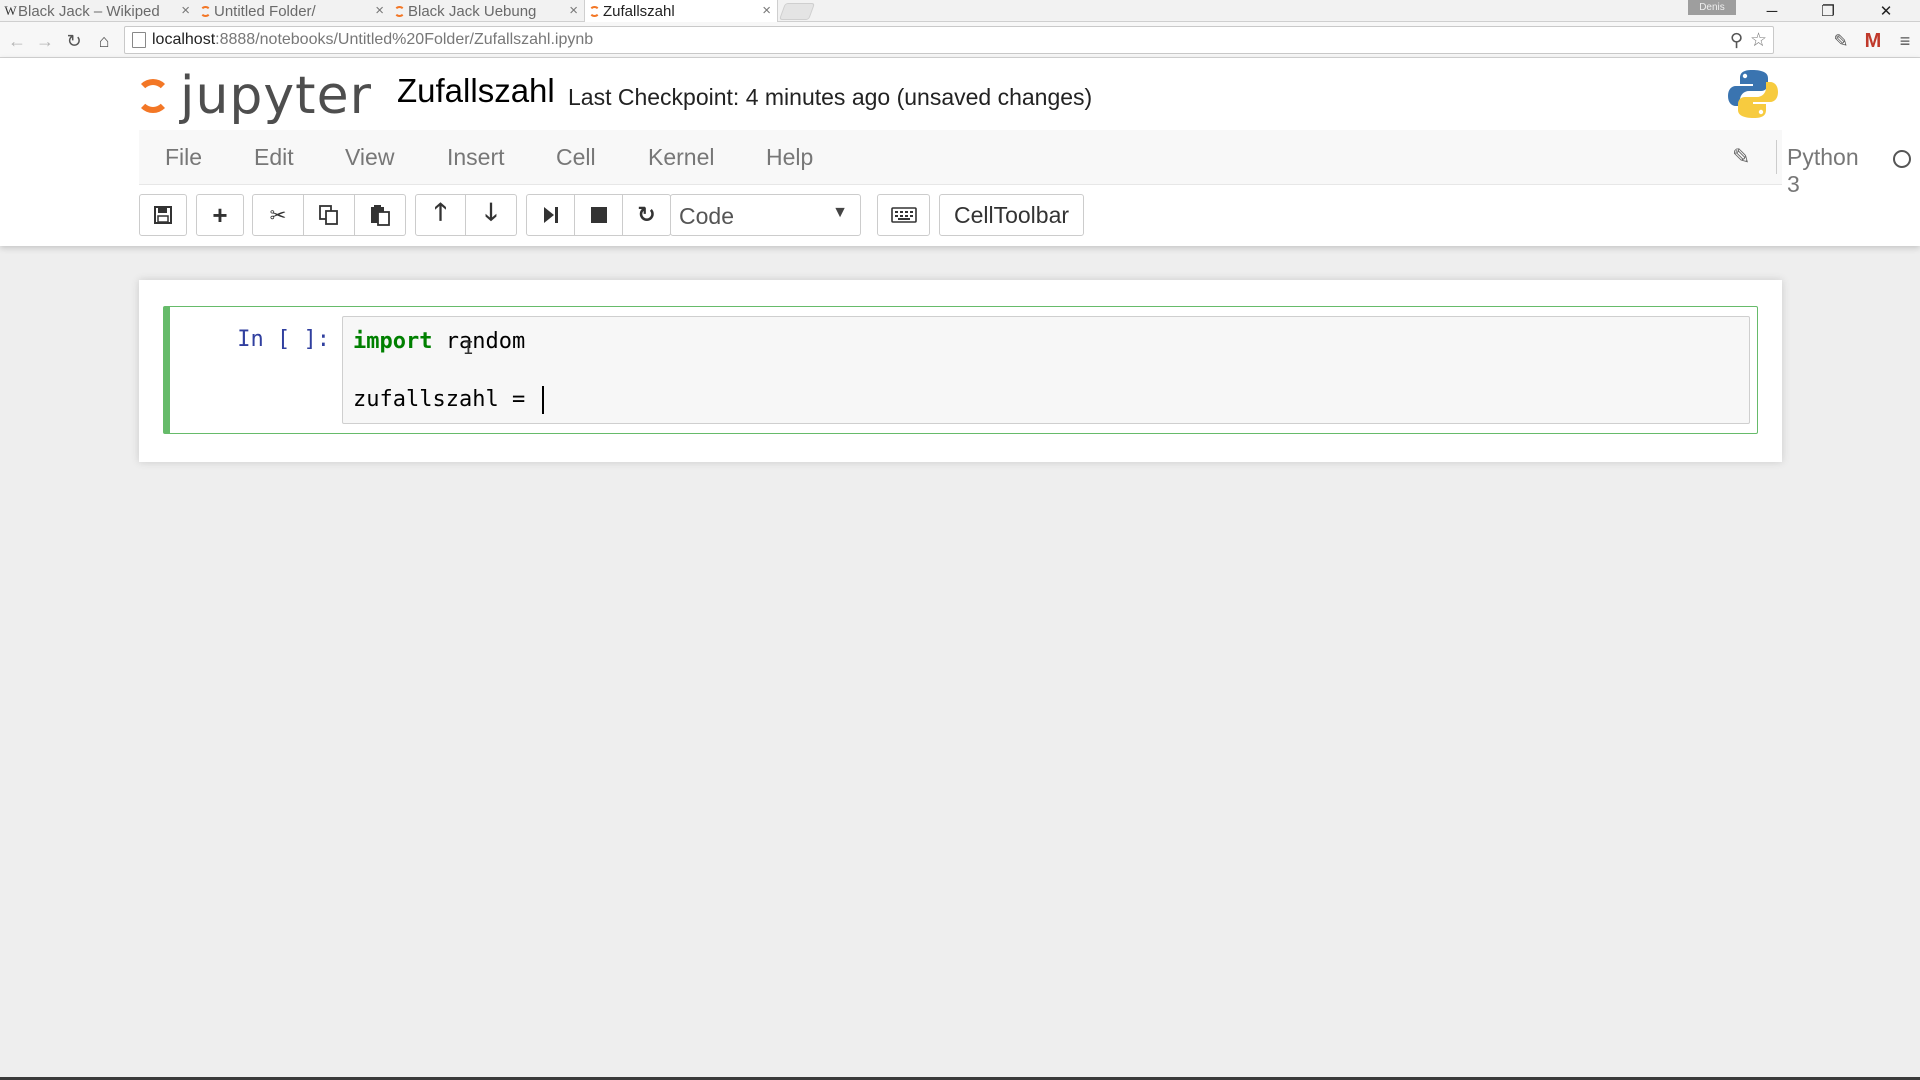 This screenshot has height=1080, width=1920. What do you see at coordinates (74, 41) in the screenshot?
I see `reload-icon: ↻` at bounding box center [74, 41].